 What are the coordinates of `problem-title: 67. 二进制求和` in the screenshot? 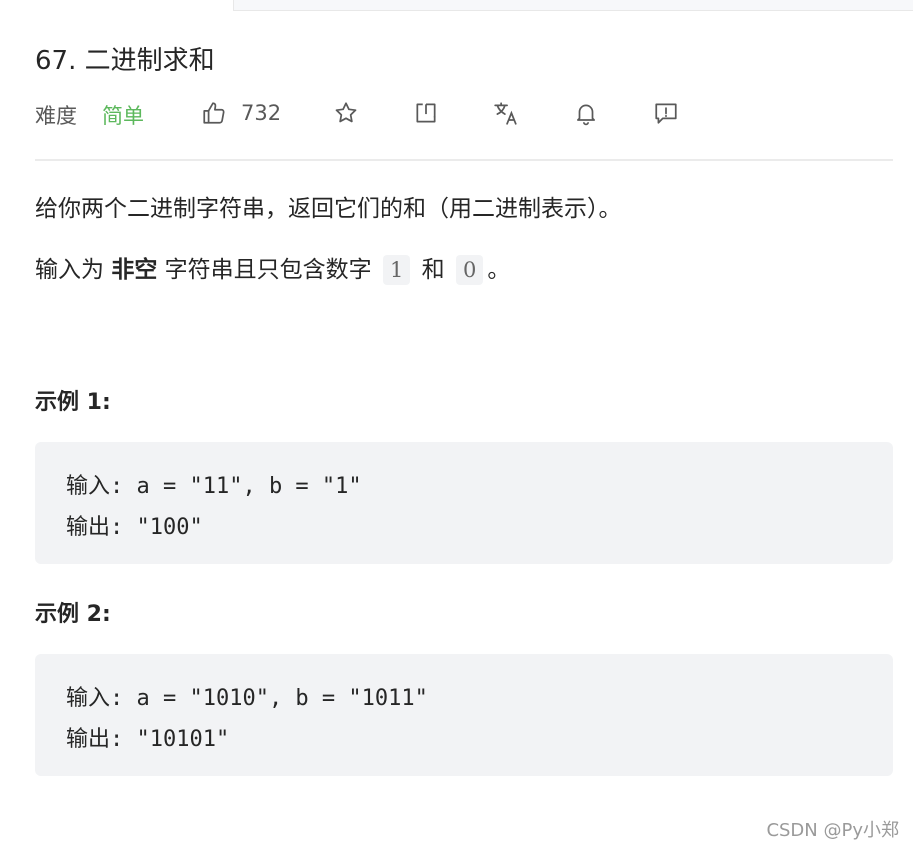 It's located at (125, 61).